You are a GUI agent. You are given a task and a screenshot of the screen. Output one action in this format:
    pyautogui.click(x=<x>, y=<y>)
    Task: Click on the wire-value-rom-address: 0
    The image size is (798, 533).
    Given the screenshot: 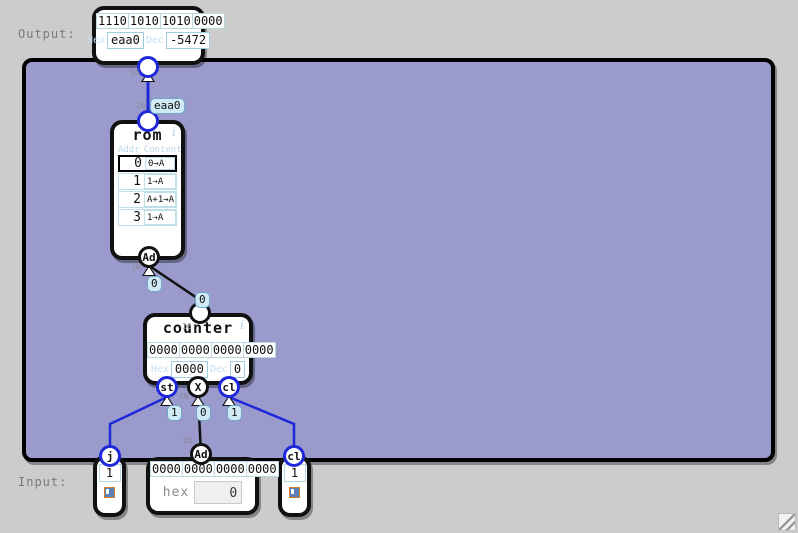 What is the action you would take?
    pyautogui.click(x=154, y=284)
    